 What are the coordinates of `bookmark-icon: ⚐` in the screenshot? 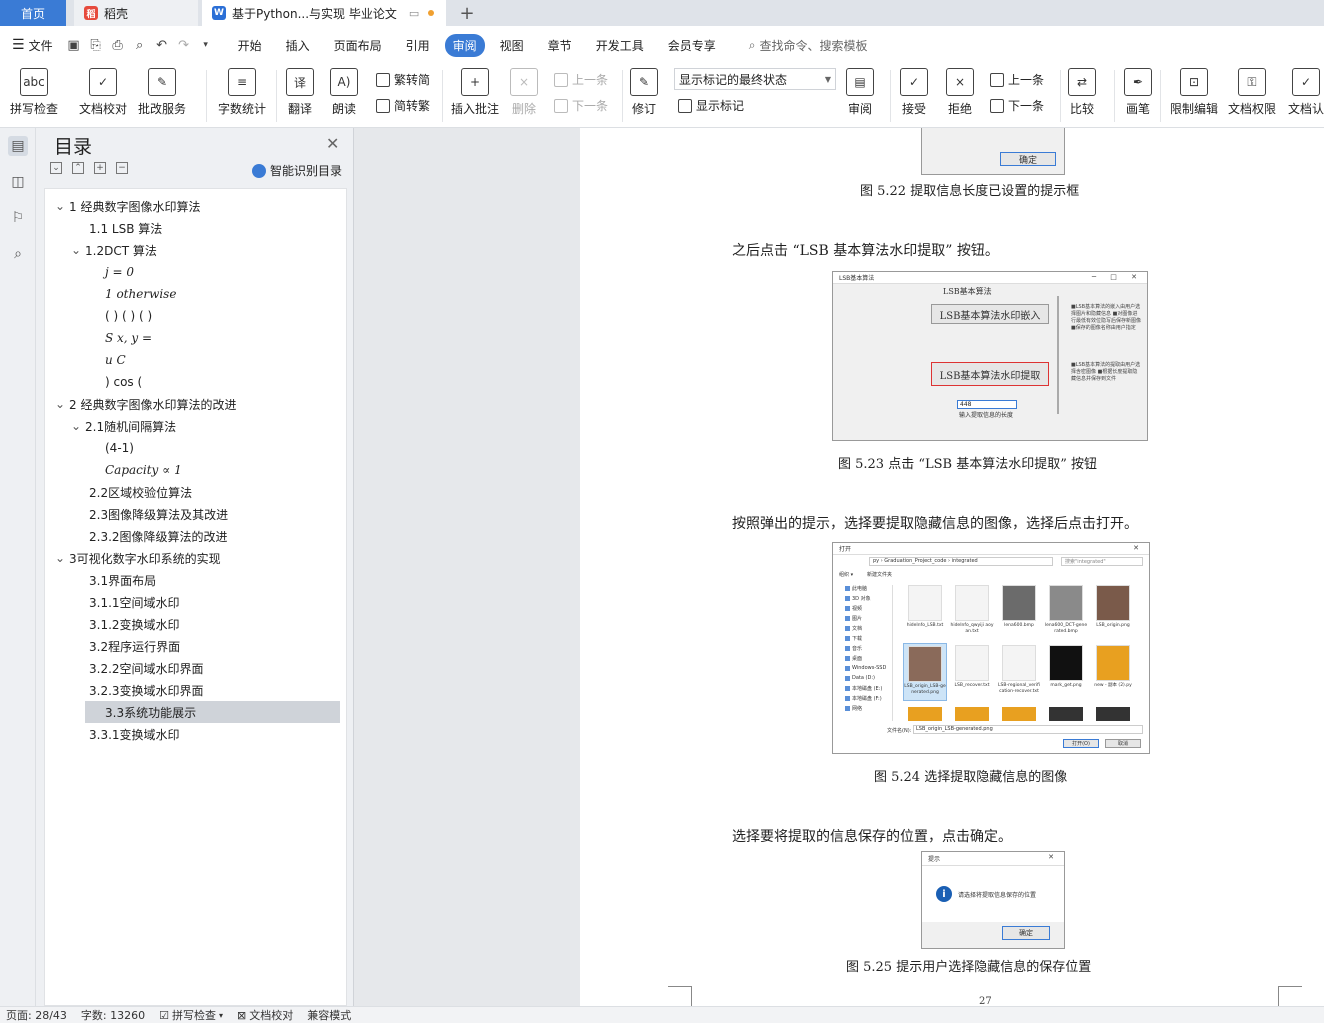 It's located at (18, 218).